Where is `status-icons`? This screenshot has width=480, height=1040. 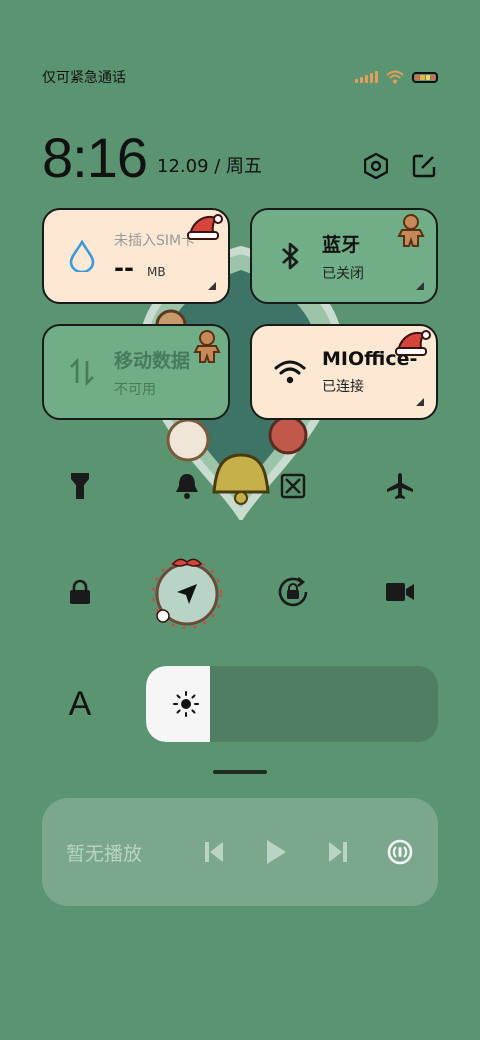
status-icons is located at coordinates (396, 77).